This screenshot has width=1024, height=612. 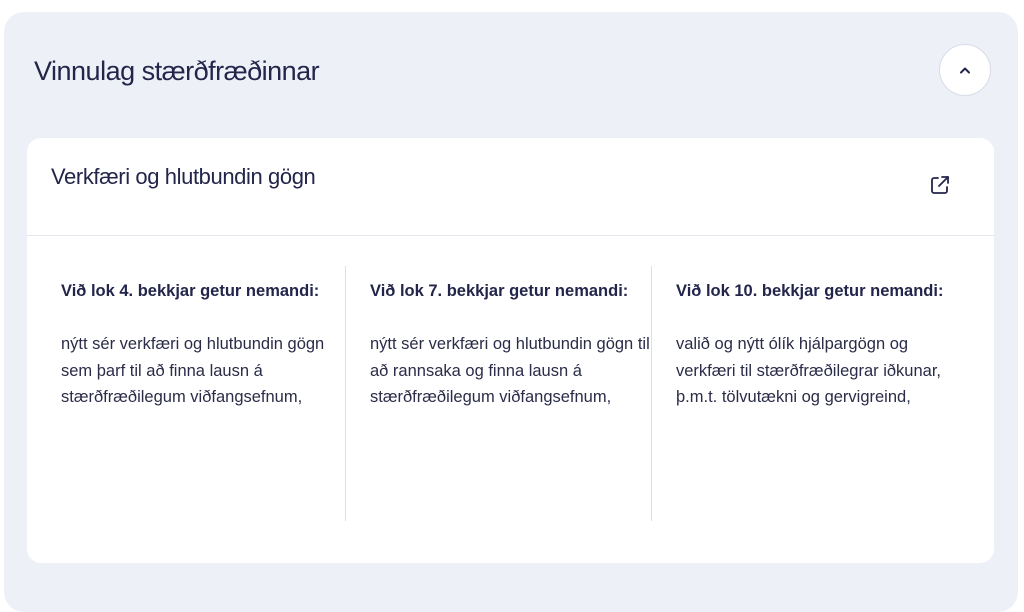 I want to click on external-link-icon, so click(x=940, y=187).